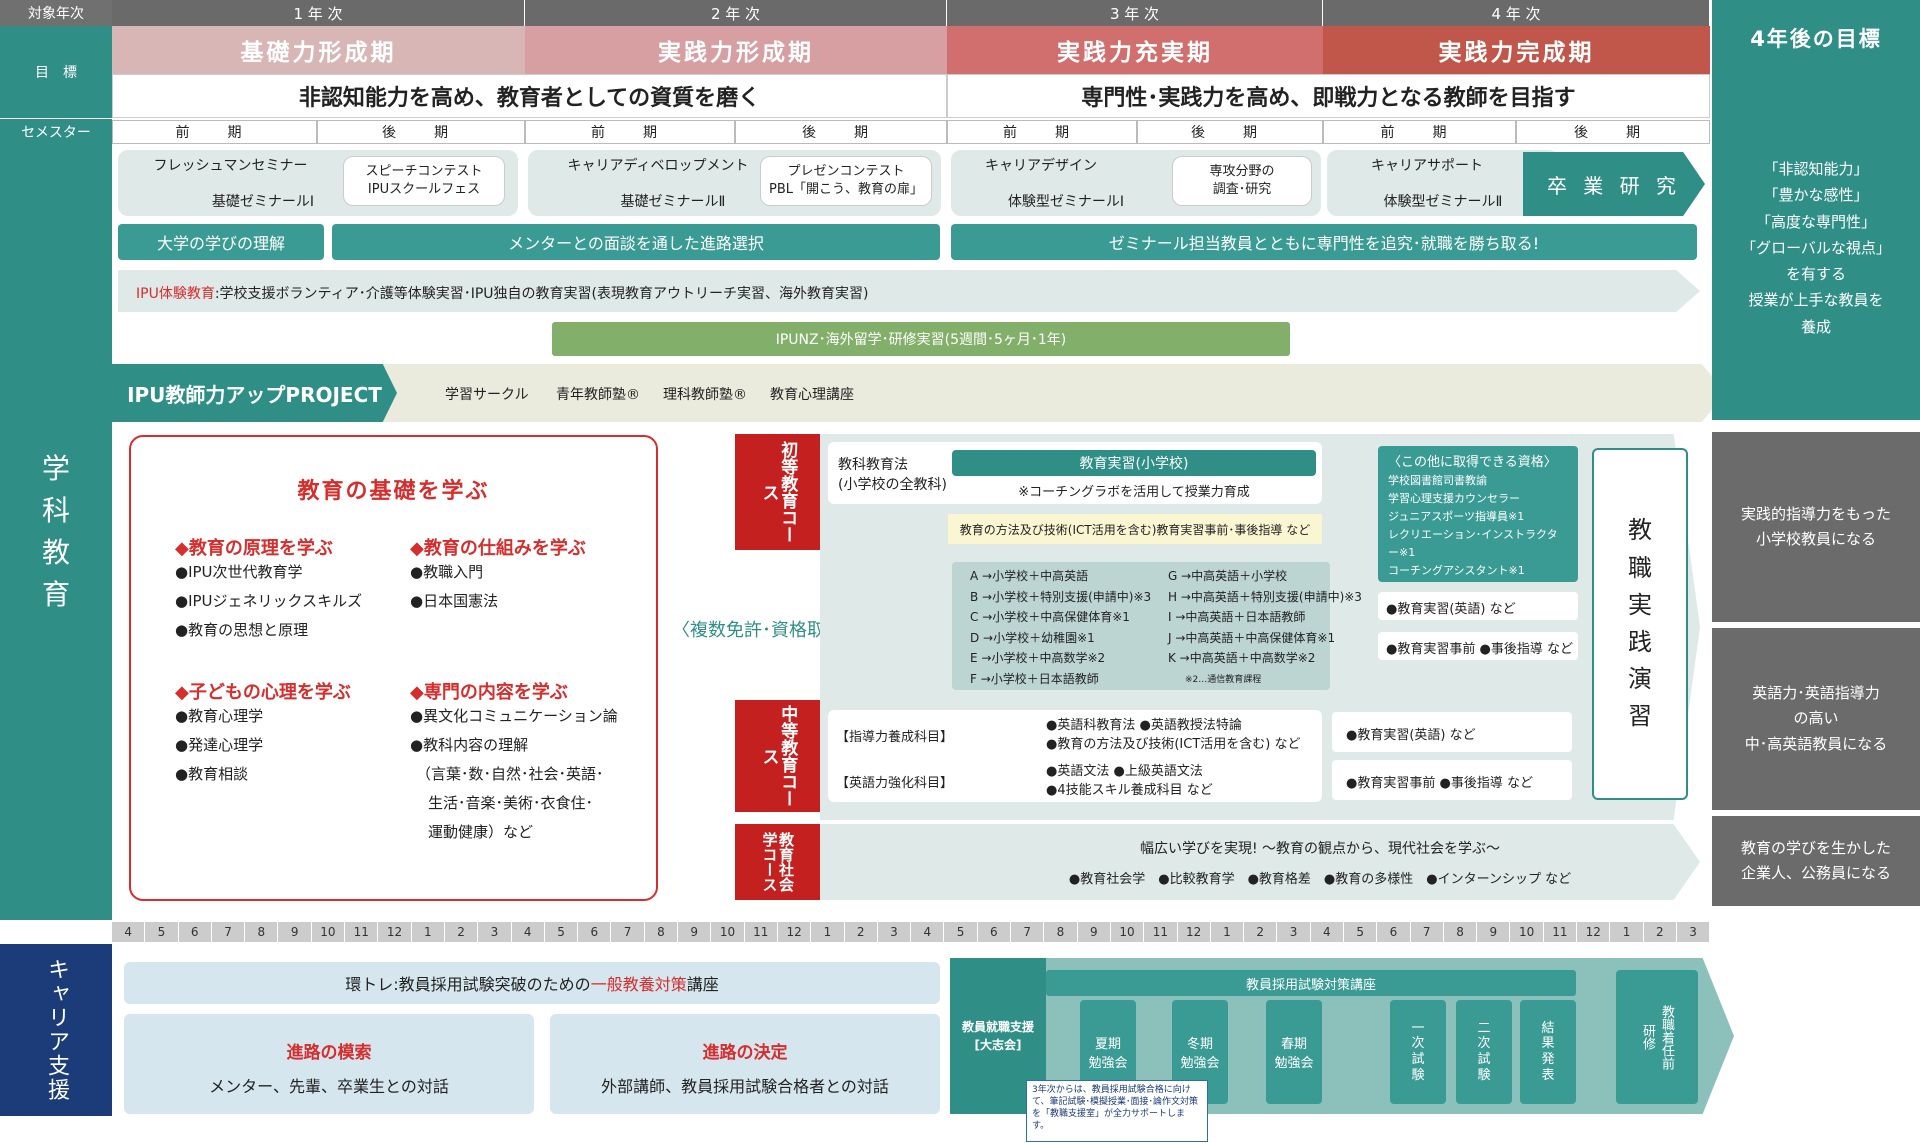 This screenshot has height=1143, width=1920. I want to click on other-item: 学校図書館司書教諭, so click(1437, 480).